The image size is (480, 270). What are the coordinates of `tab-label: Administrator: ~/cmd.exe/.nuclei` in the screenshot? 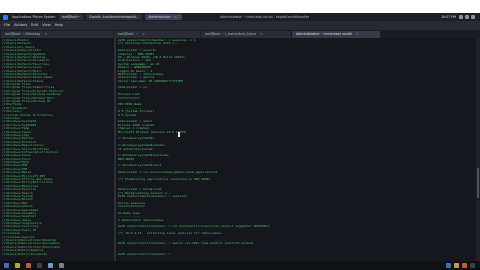 It's located at (324, 34).